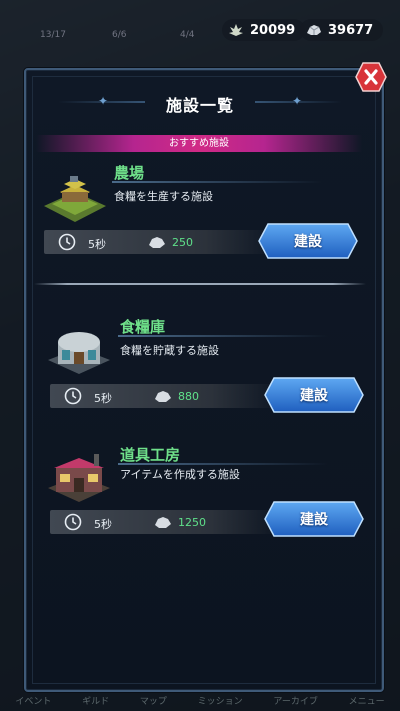  I want to click on tab-menu: メニュー, so click(367, 700).